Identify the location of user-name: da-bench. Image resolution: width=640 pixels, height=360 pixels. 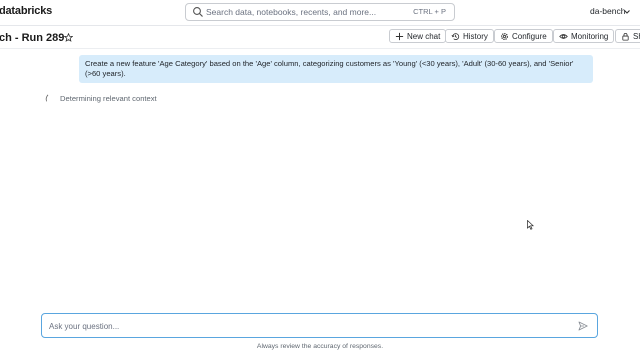
(608, 11).